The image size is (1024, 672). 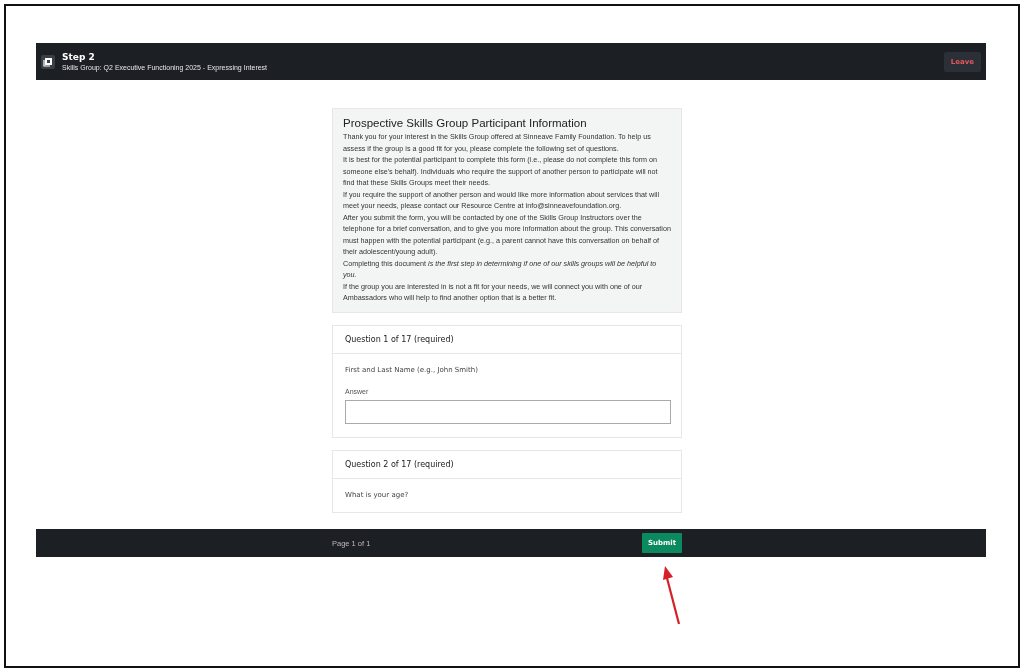 I want to click on question-heading: Question 1 of 17 (required), so click(x=399, y=339).